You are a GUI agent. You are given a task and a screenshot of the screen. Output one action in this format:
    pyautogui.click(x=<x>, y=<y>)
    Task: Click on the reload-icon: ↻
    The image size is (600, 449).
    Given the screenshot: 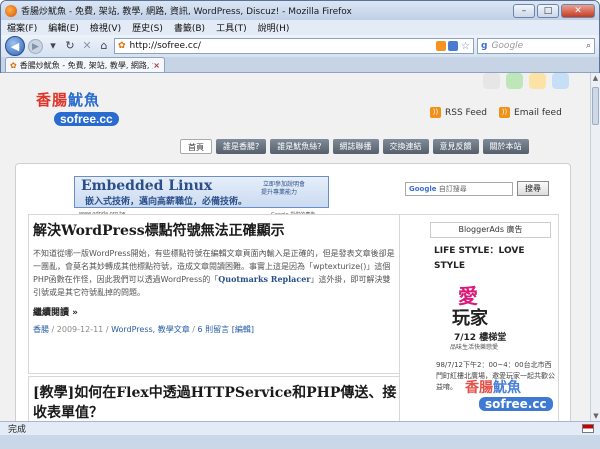 What is the action you would take?
    pyautogui.click(x=70, y=46)
    